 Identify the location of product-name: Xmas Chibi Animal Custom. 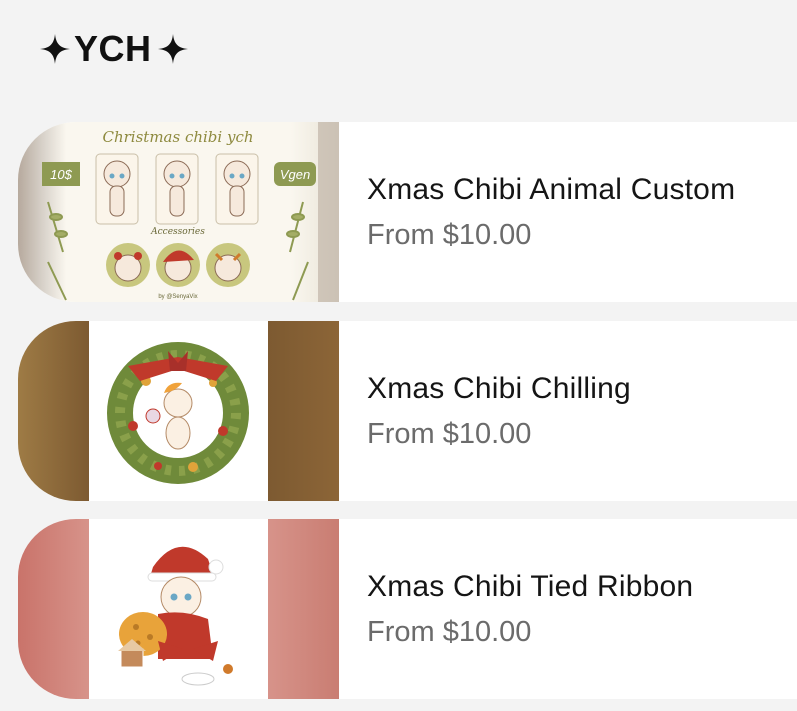
(582, 190).